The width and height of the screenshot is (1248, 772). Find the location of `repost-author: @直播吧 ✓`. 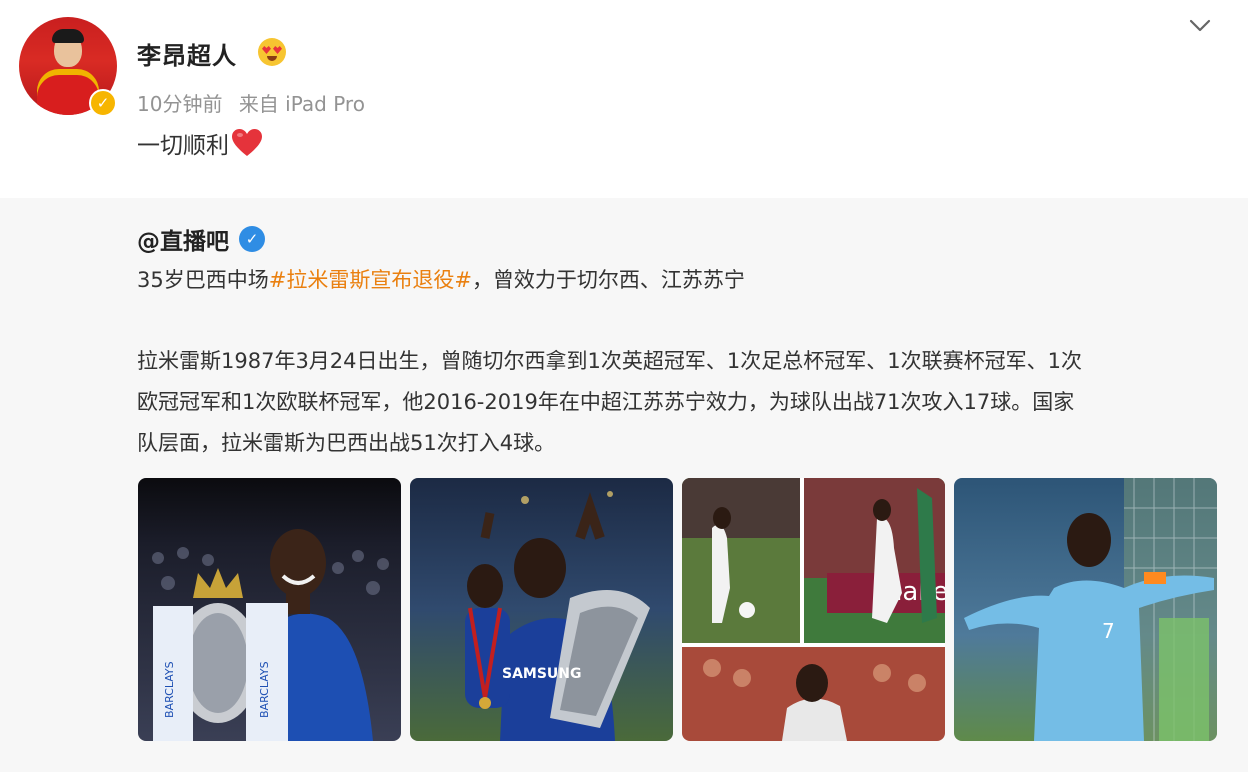

repost-author: @直播吧 ✓ is located at coordinates (201, 239).